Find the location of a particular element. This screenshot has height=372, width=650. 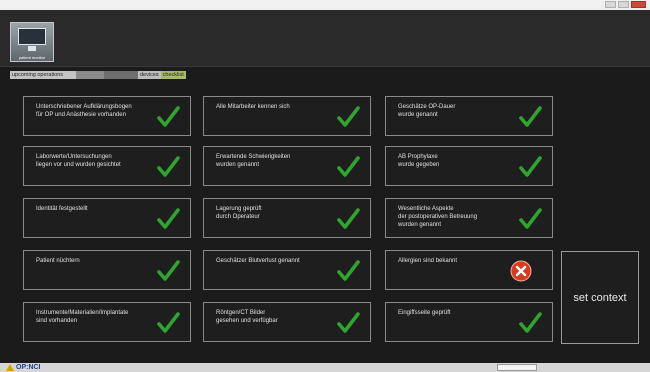

checklist-item: Allergien sind bekannt is located at coordinates (469, 270).